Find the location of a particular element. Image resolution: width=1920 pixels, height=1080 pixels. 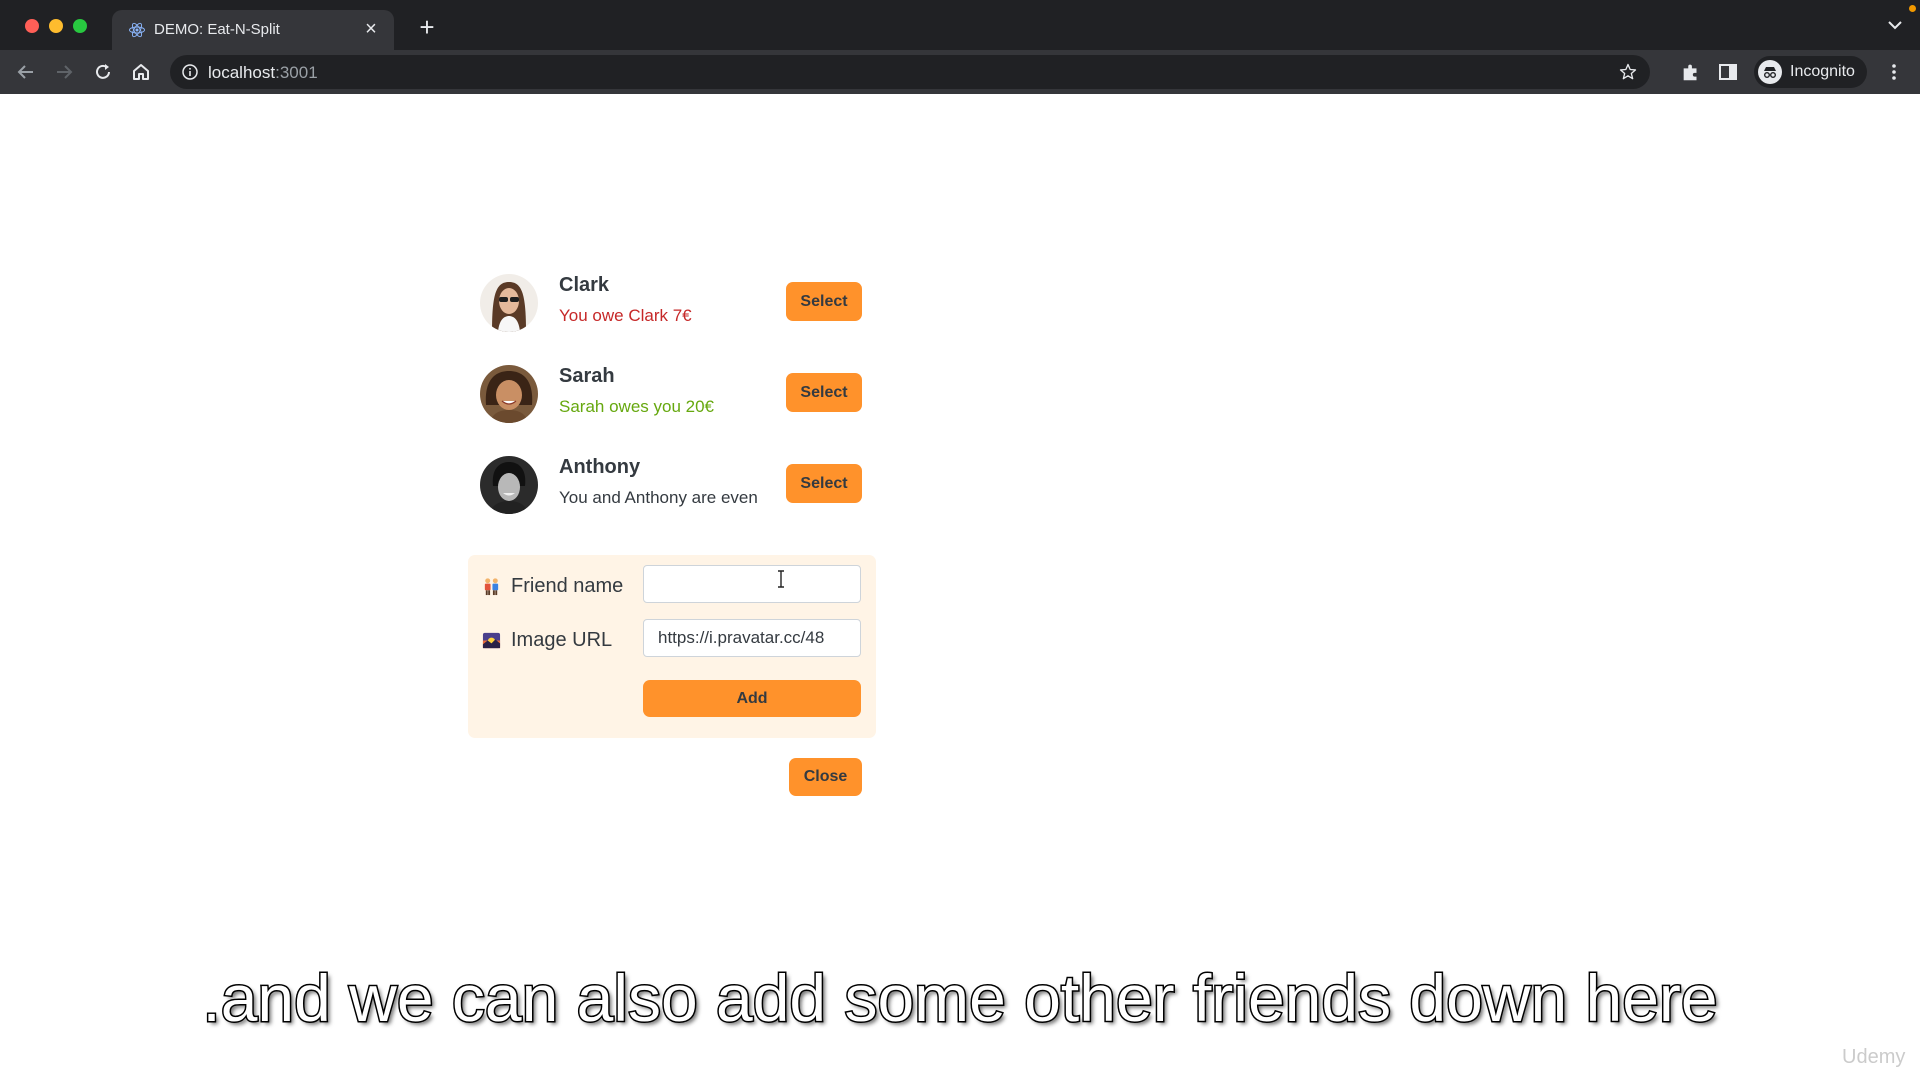

browser-menu-icon is located at coordinates (1894, 72).